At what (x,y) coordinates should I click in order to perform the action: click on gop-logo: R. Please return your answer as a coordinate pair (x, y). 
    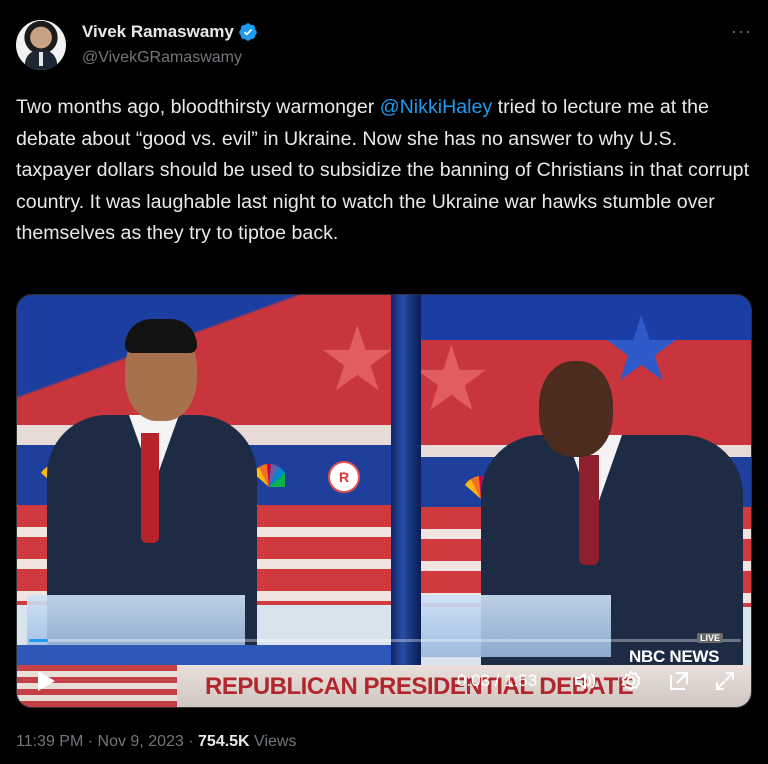
    Looking at the image, I should click on (344, 477).